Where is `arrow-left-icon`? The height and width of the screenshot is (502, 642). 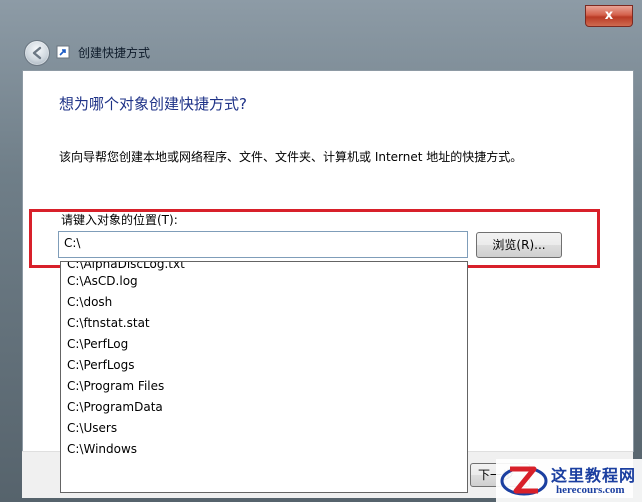 arrow-left-icon is located at coordinates (37, 53).